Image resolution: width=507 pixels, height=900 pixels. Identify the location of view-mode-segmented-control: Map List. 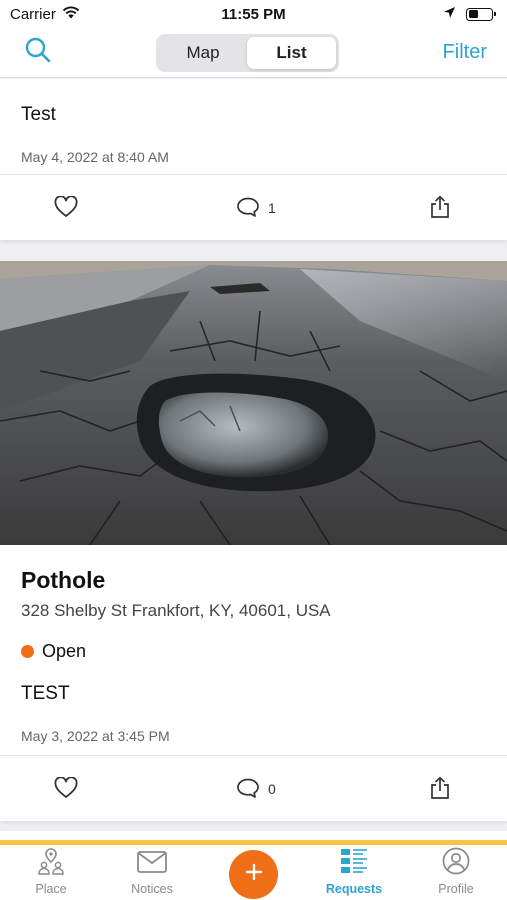
(247, 52).